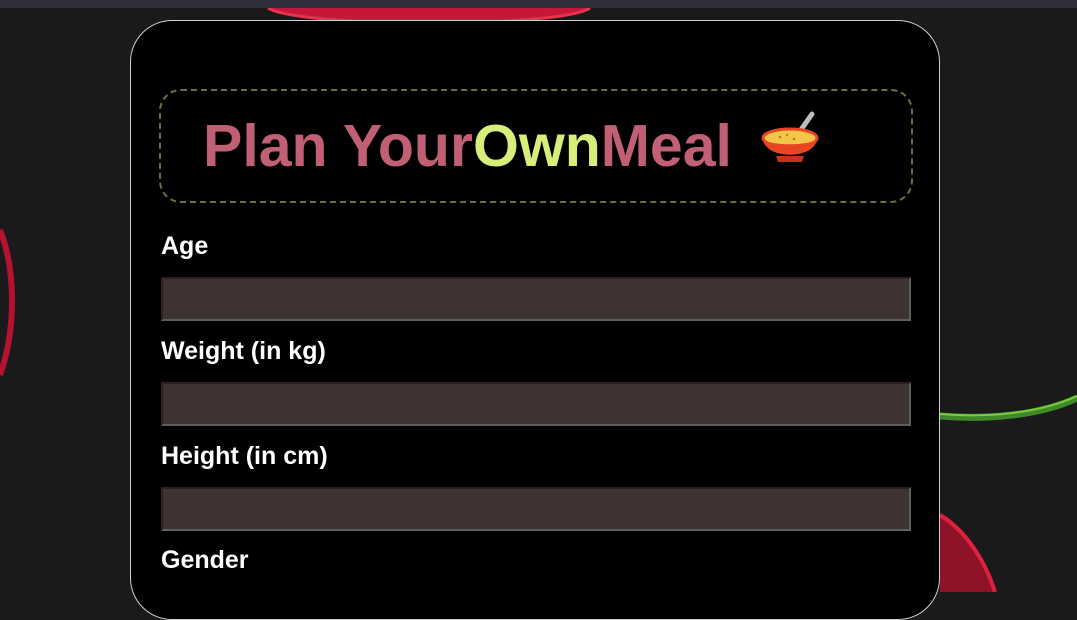 The width and height of the screenshot is (1077, 620). I want to click on title-box: Plan Your Own Meal, so click(536, 146).